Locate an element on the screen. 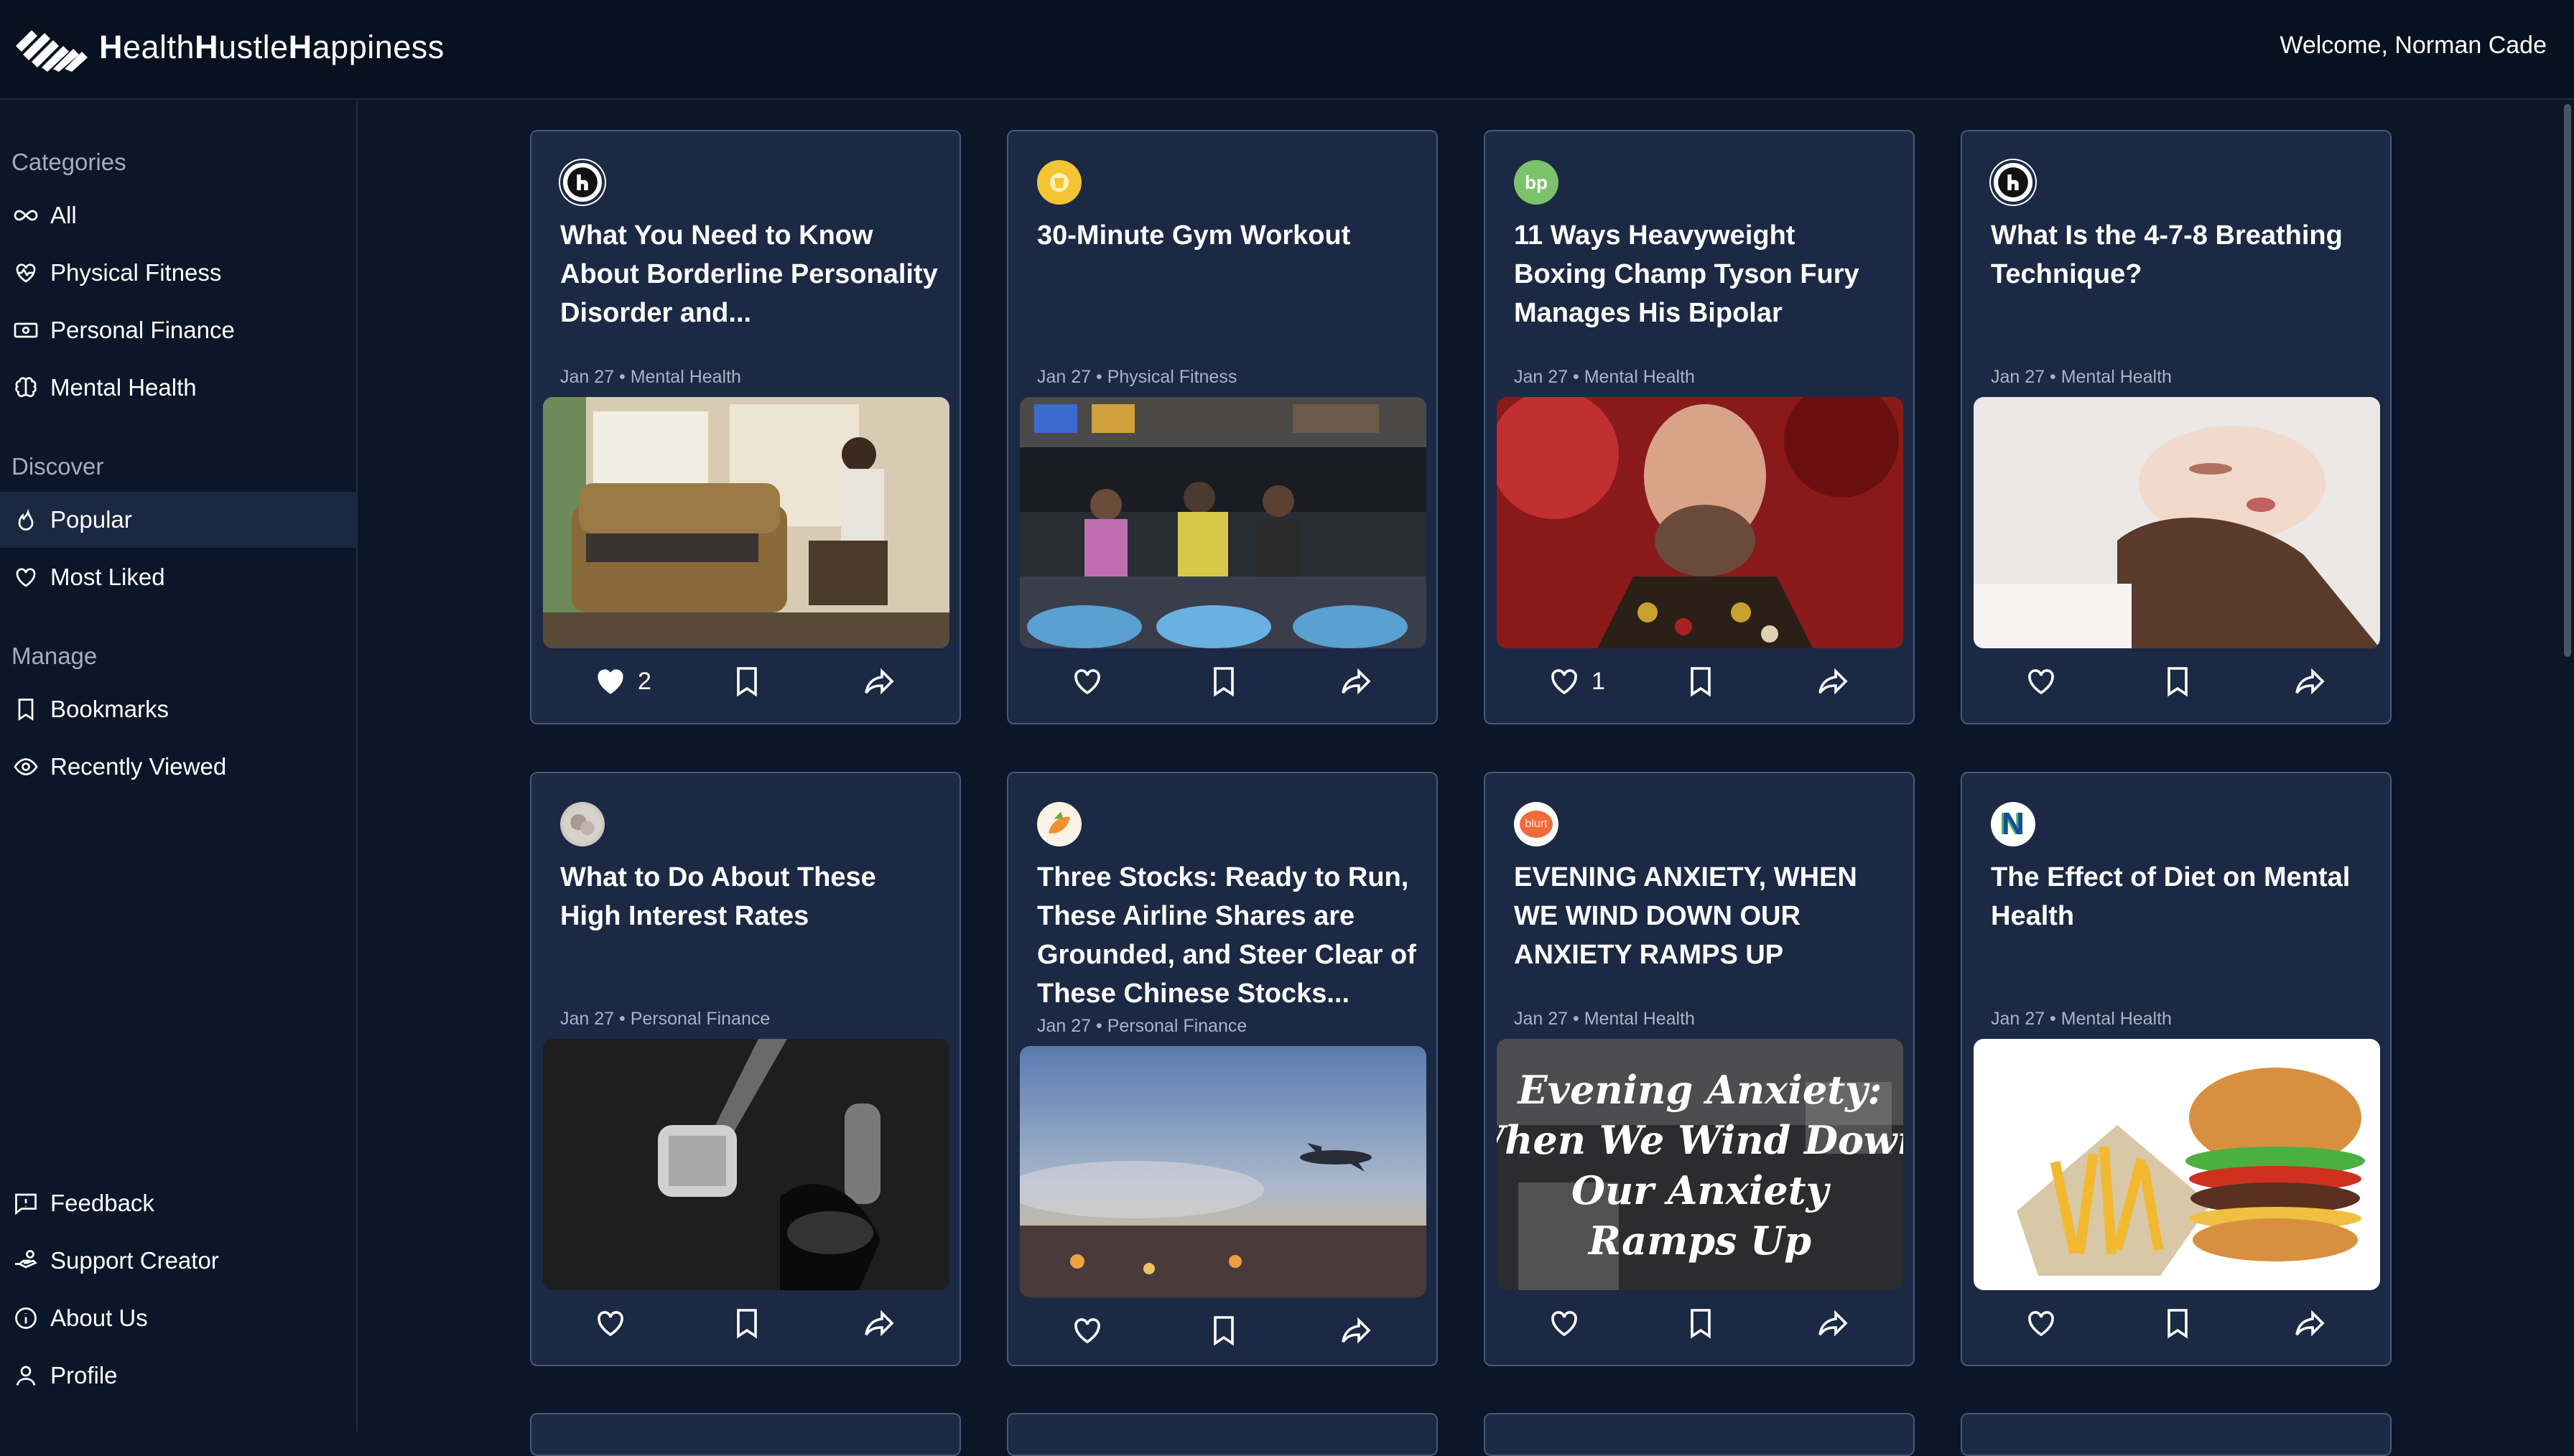 Image resolution: width=2574 pixels, height=1456 pixels. banknote-icon is located at coordinates (25, 330).